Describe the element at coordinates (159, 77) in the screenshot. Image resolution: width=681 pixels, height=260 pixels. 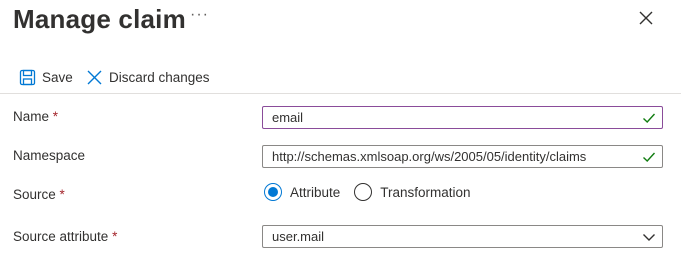
I see `discard-changes-label: Discard changes` at that location.